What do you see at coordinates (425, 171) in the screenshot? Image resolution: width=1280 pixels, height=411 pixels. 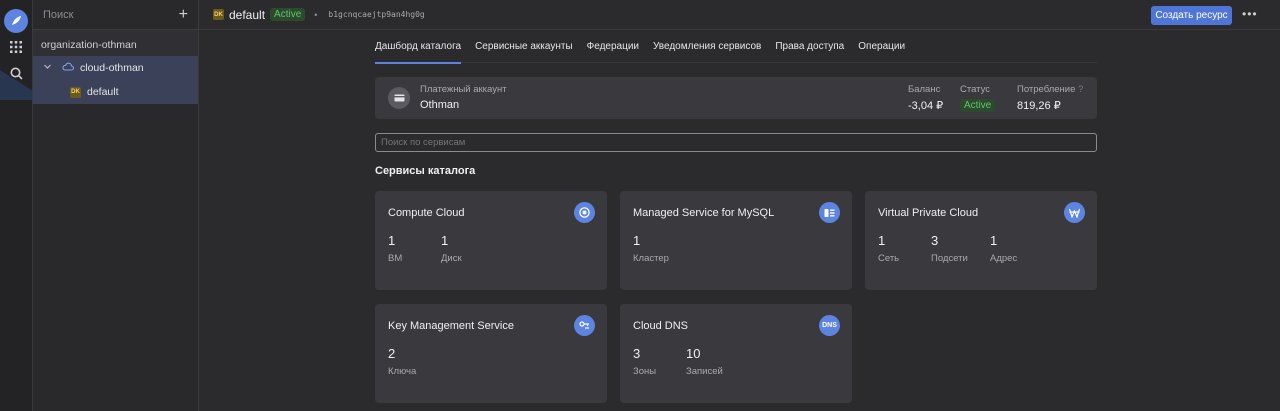 I see `section-title: Сервисы каталога` at bounding box center [425, 171].